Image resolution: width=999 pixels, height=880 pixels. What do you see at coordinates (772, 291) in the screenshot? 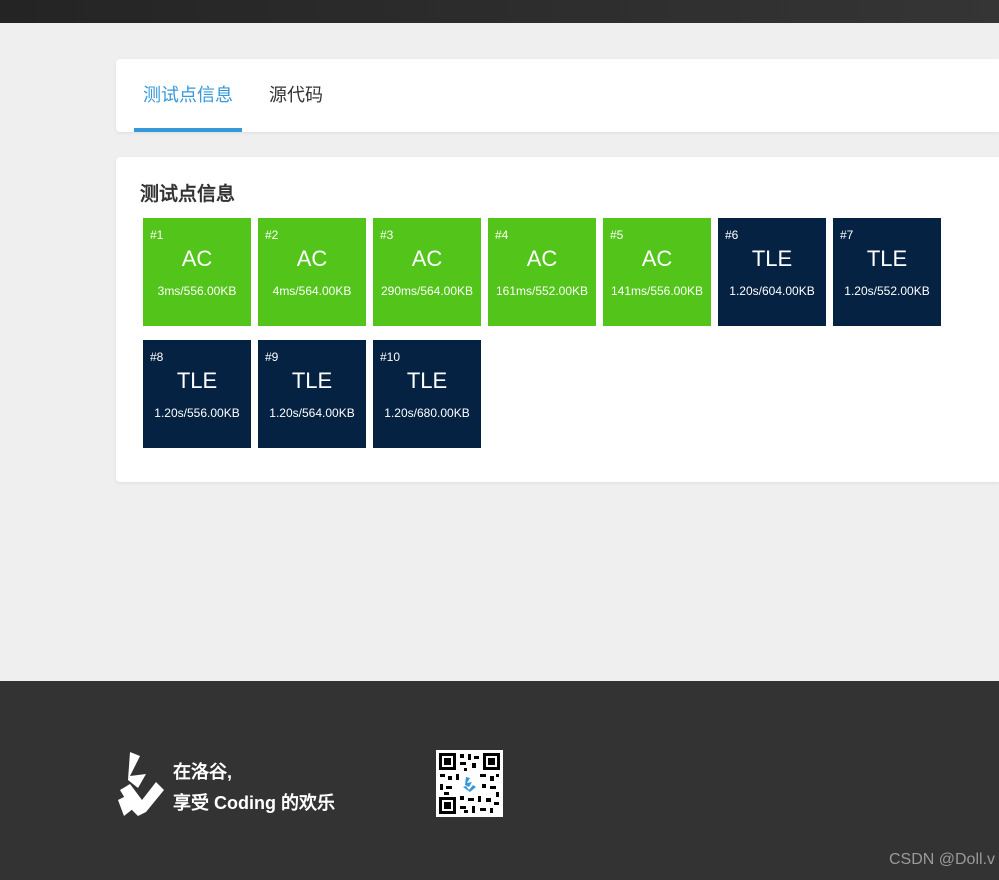
I see `testcase-detail: 1.20s/604.00KB` at bounding box center [772, 291].